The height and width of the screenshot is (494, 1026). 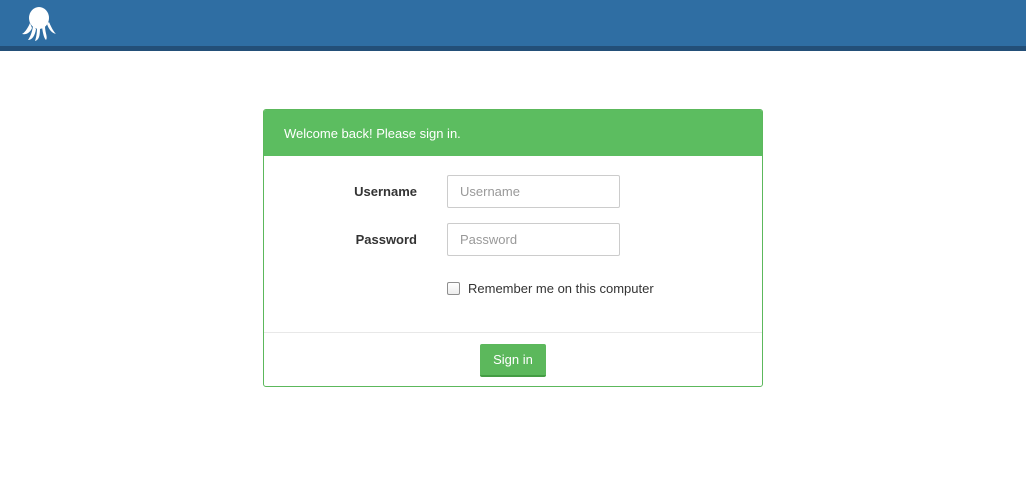 What do you see at coordinates (385, 191) in the screenshot?
I see `username-label: Username` at bounding box center [385, 191].